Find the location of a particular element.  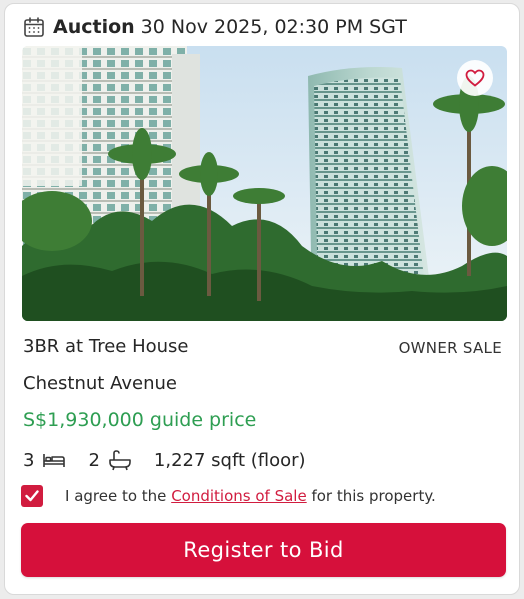

floor-area: 1,227 sqft (floor) is located at coordinates (229, 460).